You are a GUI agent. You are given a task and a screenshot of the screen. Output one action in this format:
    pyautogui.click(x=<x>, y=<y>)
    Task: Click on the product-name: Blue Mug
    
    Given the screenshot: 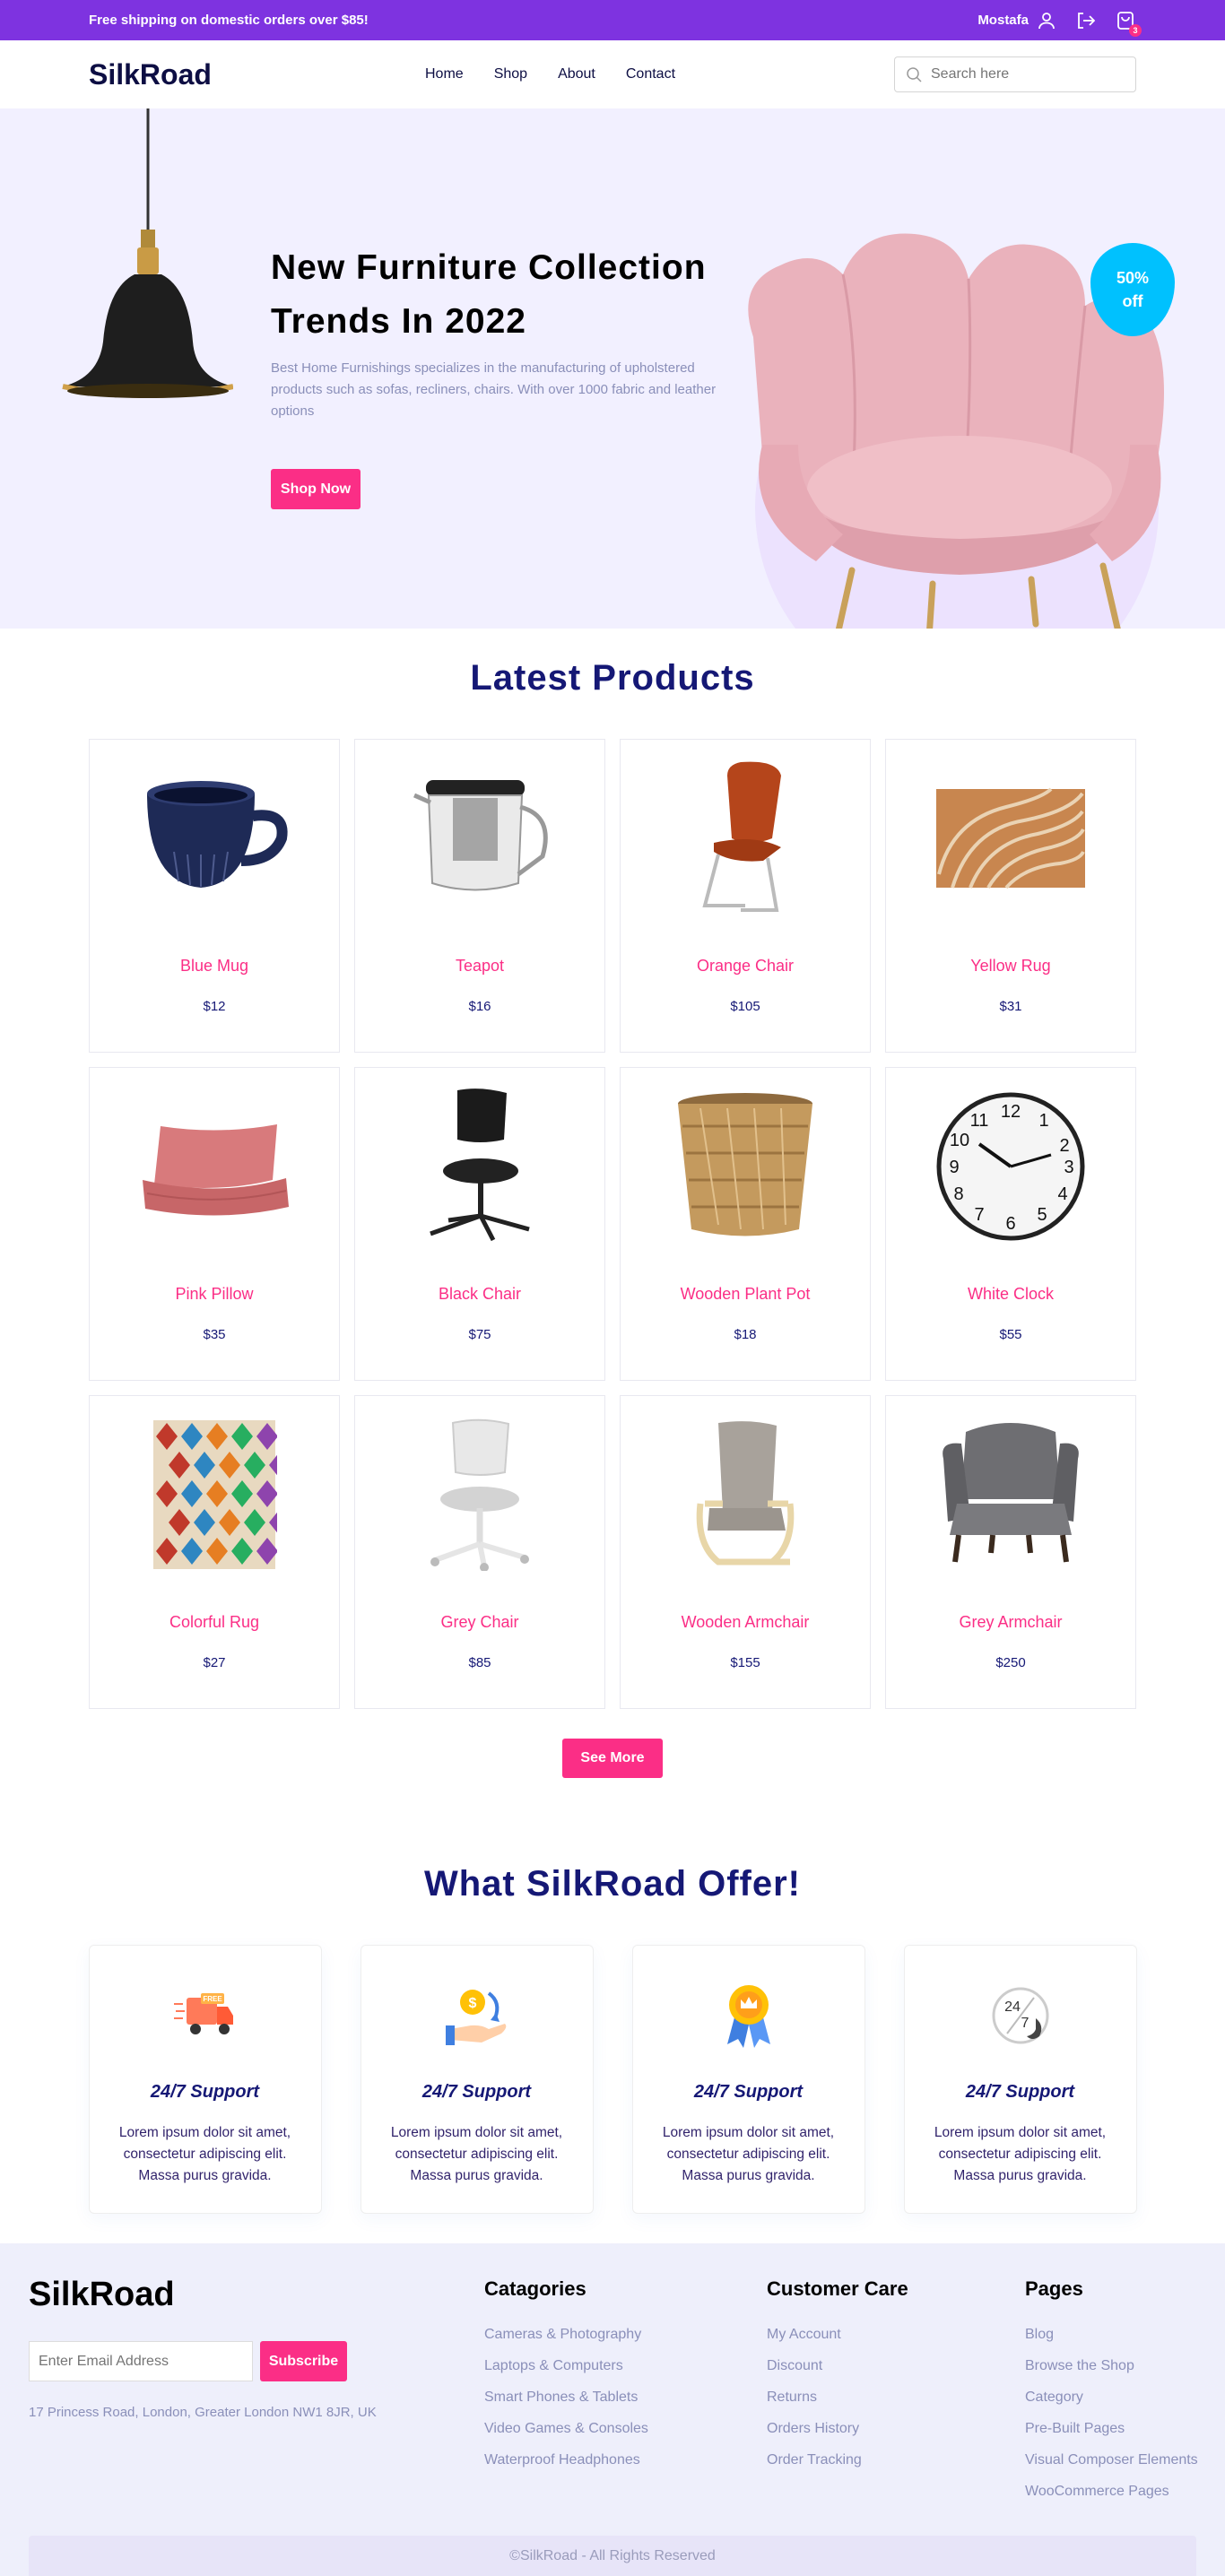 What is the action you would take?
    pyautogui.click(x=214, y=966)
    